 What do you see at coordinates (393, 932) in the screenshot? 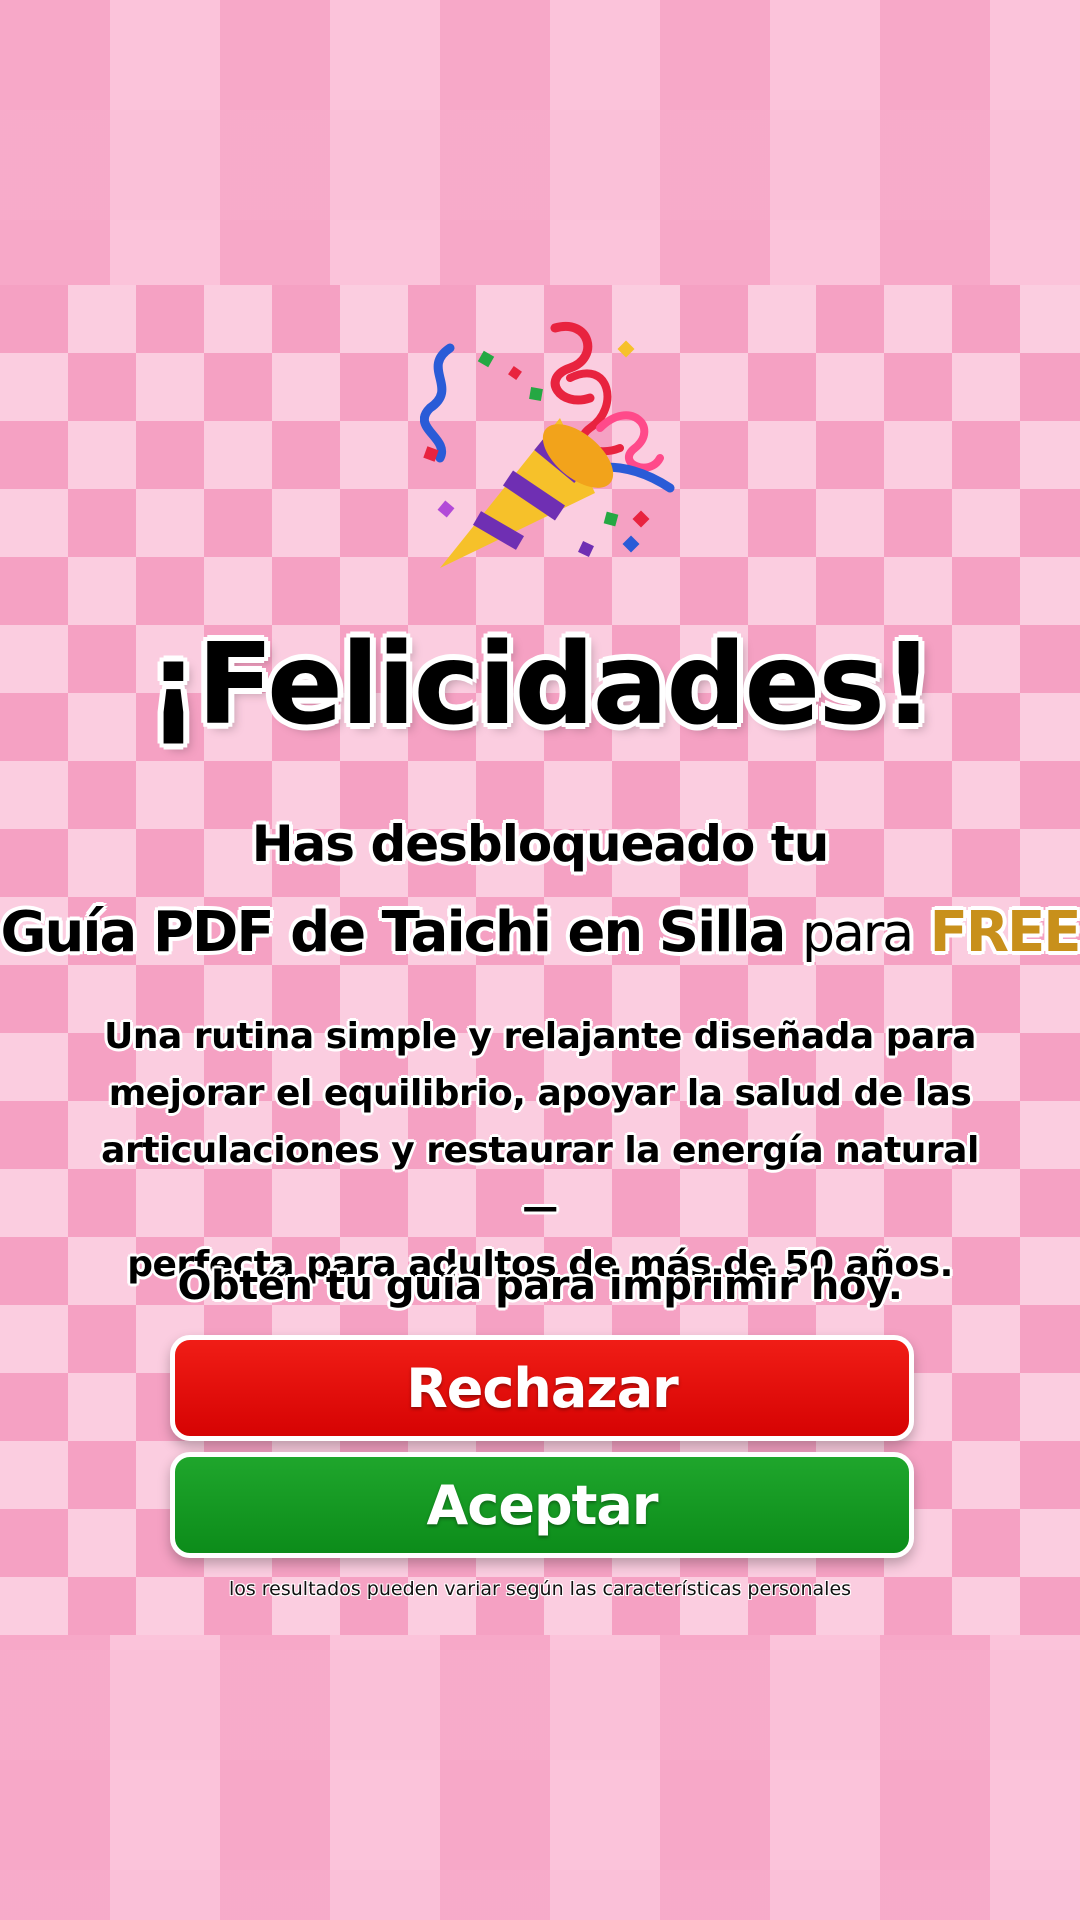
I see `subtitle-guide-name: Guía PDF de Taichi en Silla` at bounding box center [393, 932].